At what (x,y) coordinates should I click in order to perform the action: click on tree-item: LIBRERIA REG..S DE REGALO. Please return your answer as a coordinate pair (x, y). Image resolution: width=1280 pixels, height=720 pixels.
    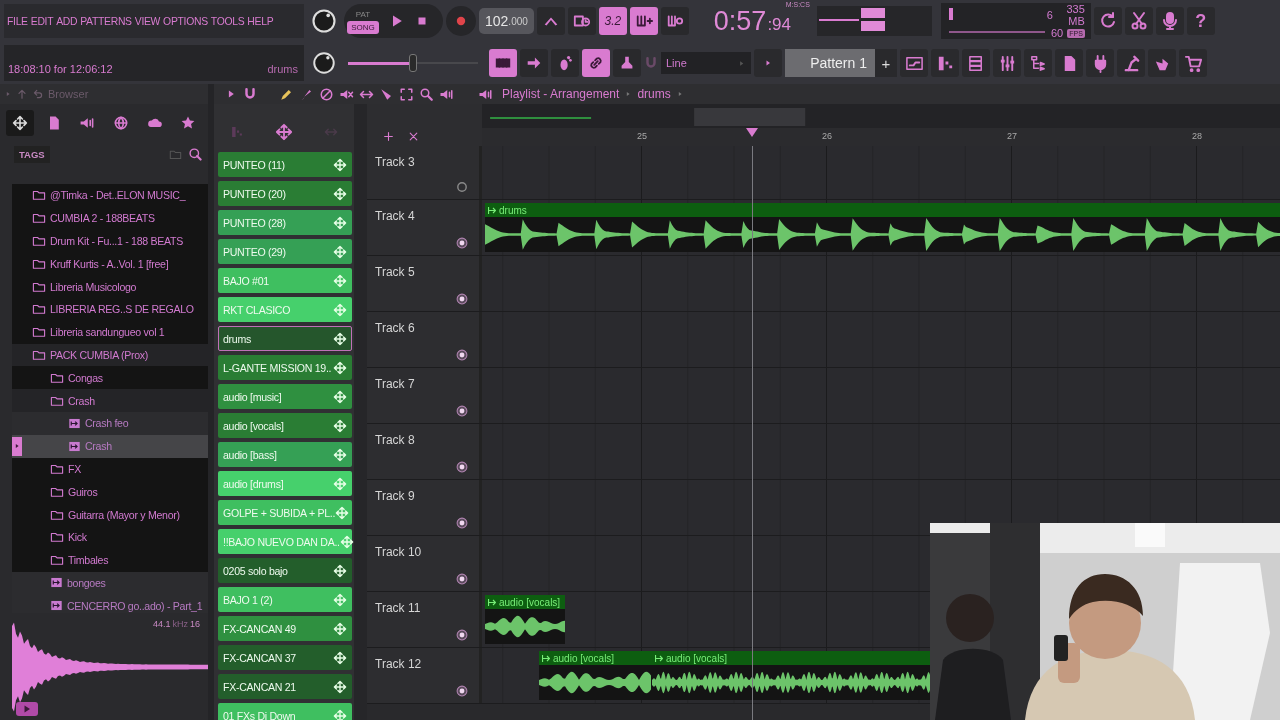
    Looking at the image, I should click on (110, 309).